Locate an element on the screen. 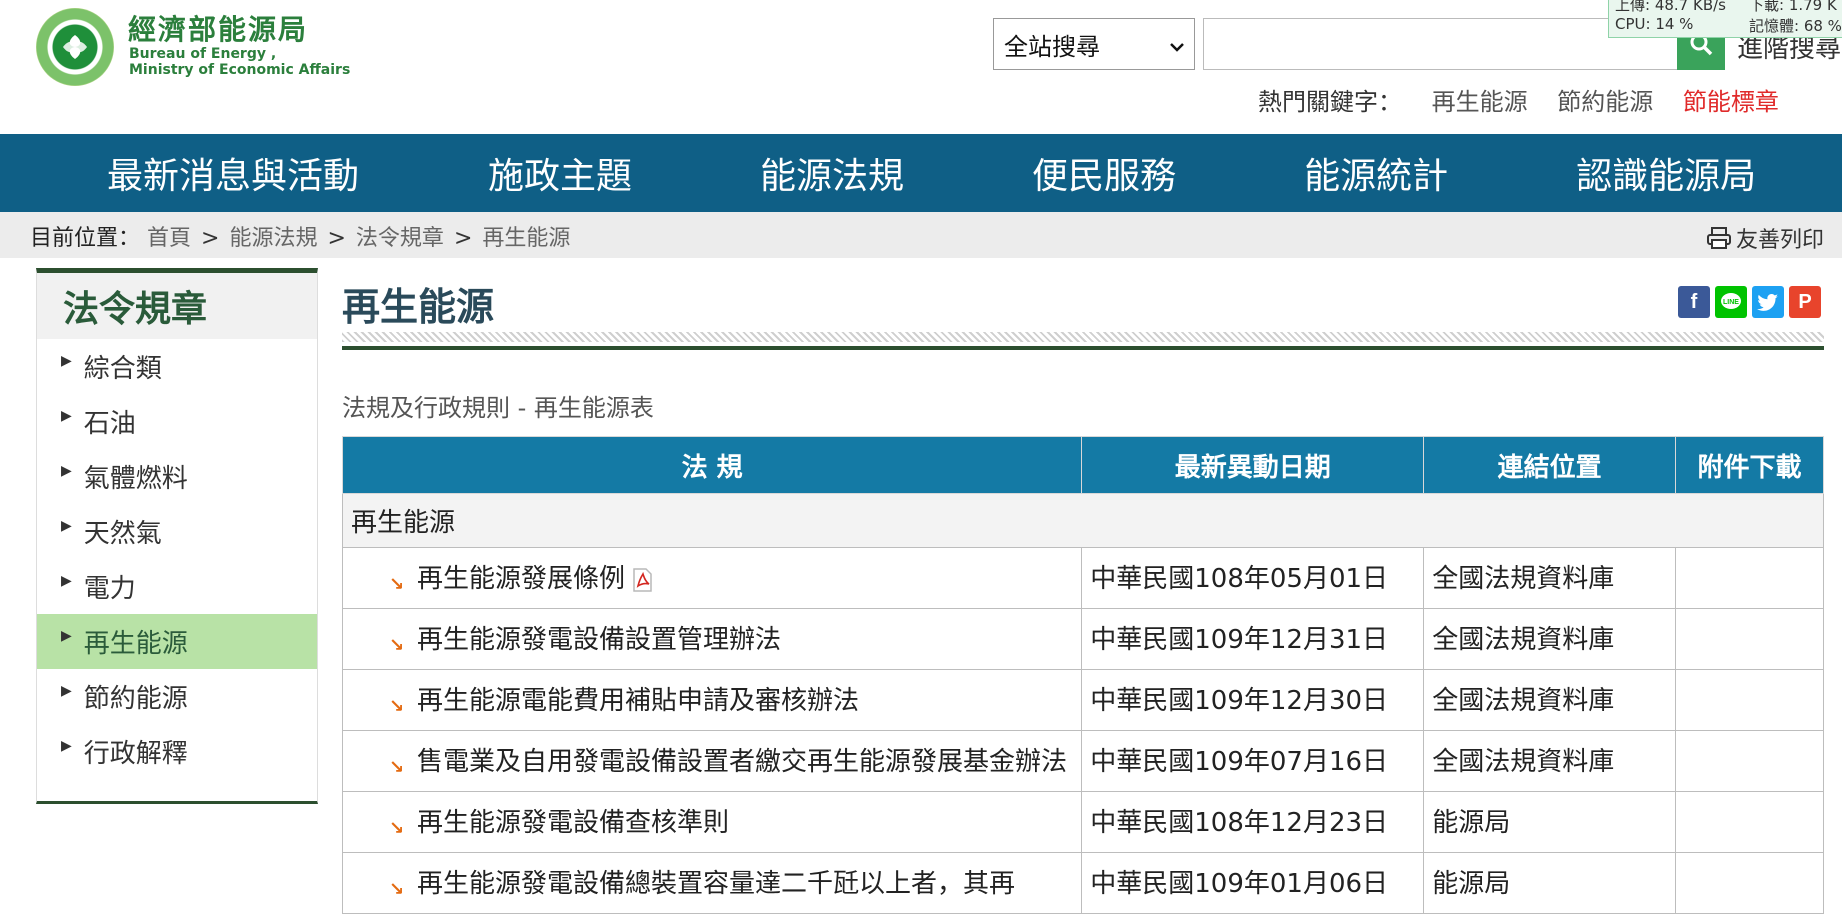 Image resolution: width=1842 pixels, height=914 pixels. sidebar-item-gas-fuel: ▶ 氣體燃料 is located at coordinates (177, 476).